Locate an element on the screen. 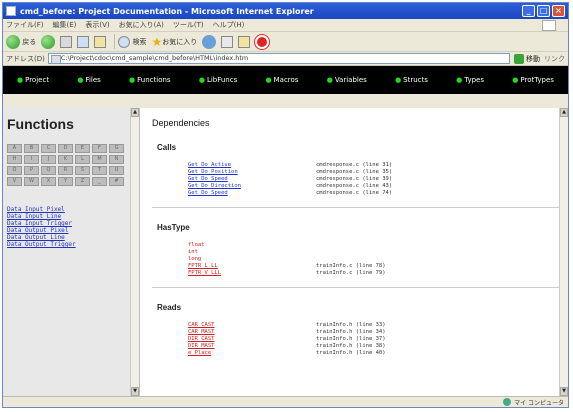  letter-link: Z is located at coordinates (82, 181).